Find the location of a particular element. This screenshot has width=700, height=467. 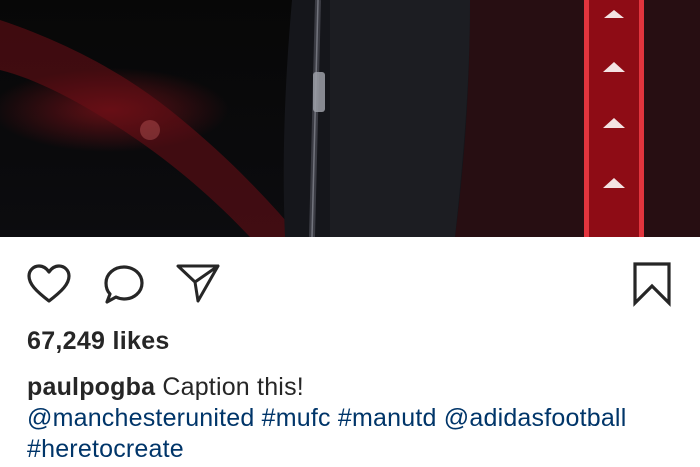

like-count: 67,249 likes is located at coordinates (98, 341).